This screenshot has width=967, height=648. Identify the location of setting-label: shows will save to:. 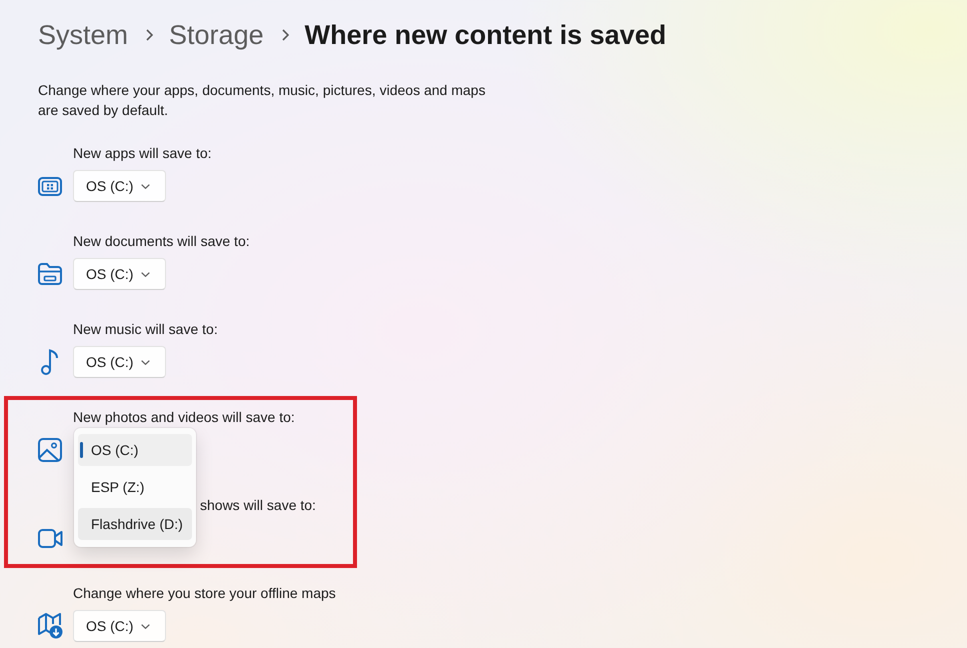
(258, 505).